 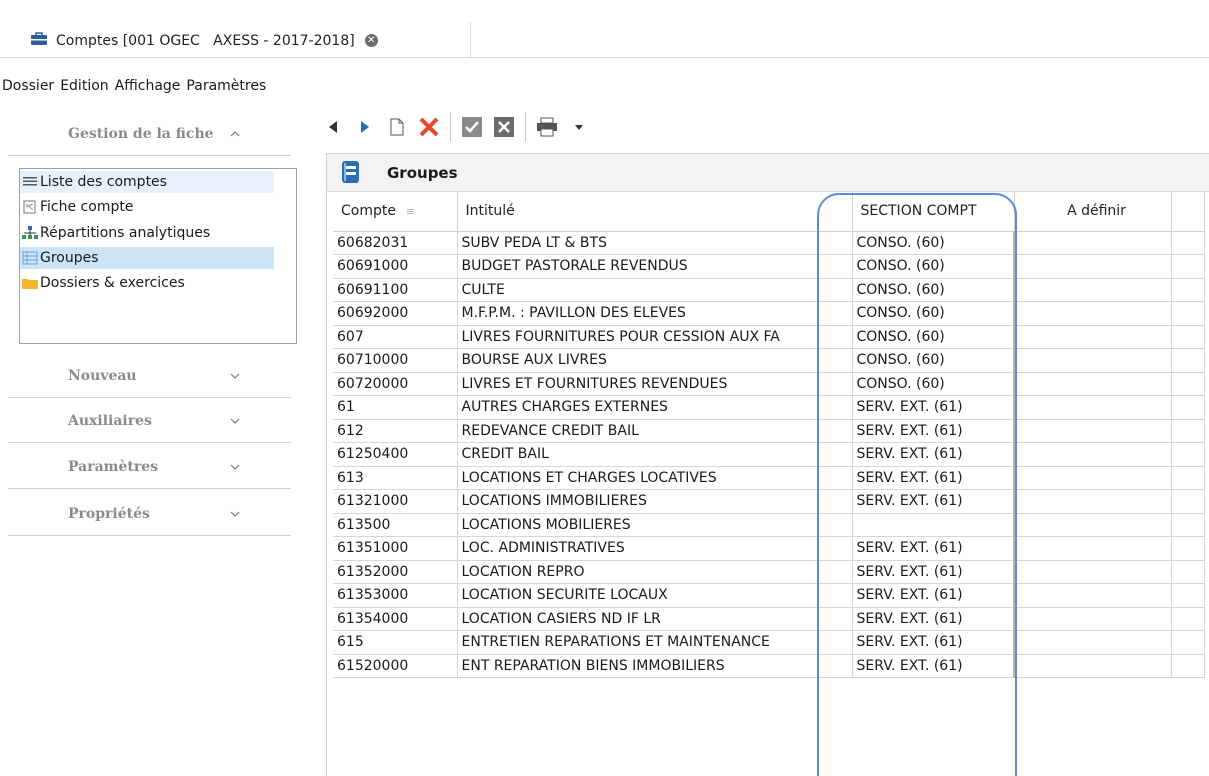 What do you see at coordinates (395, 431) in the screenshot?
I see `cell-compte: 612` at bounding box center [395, 431].